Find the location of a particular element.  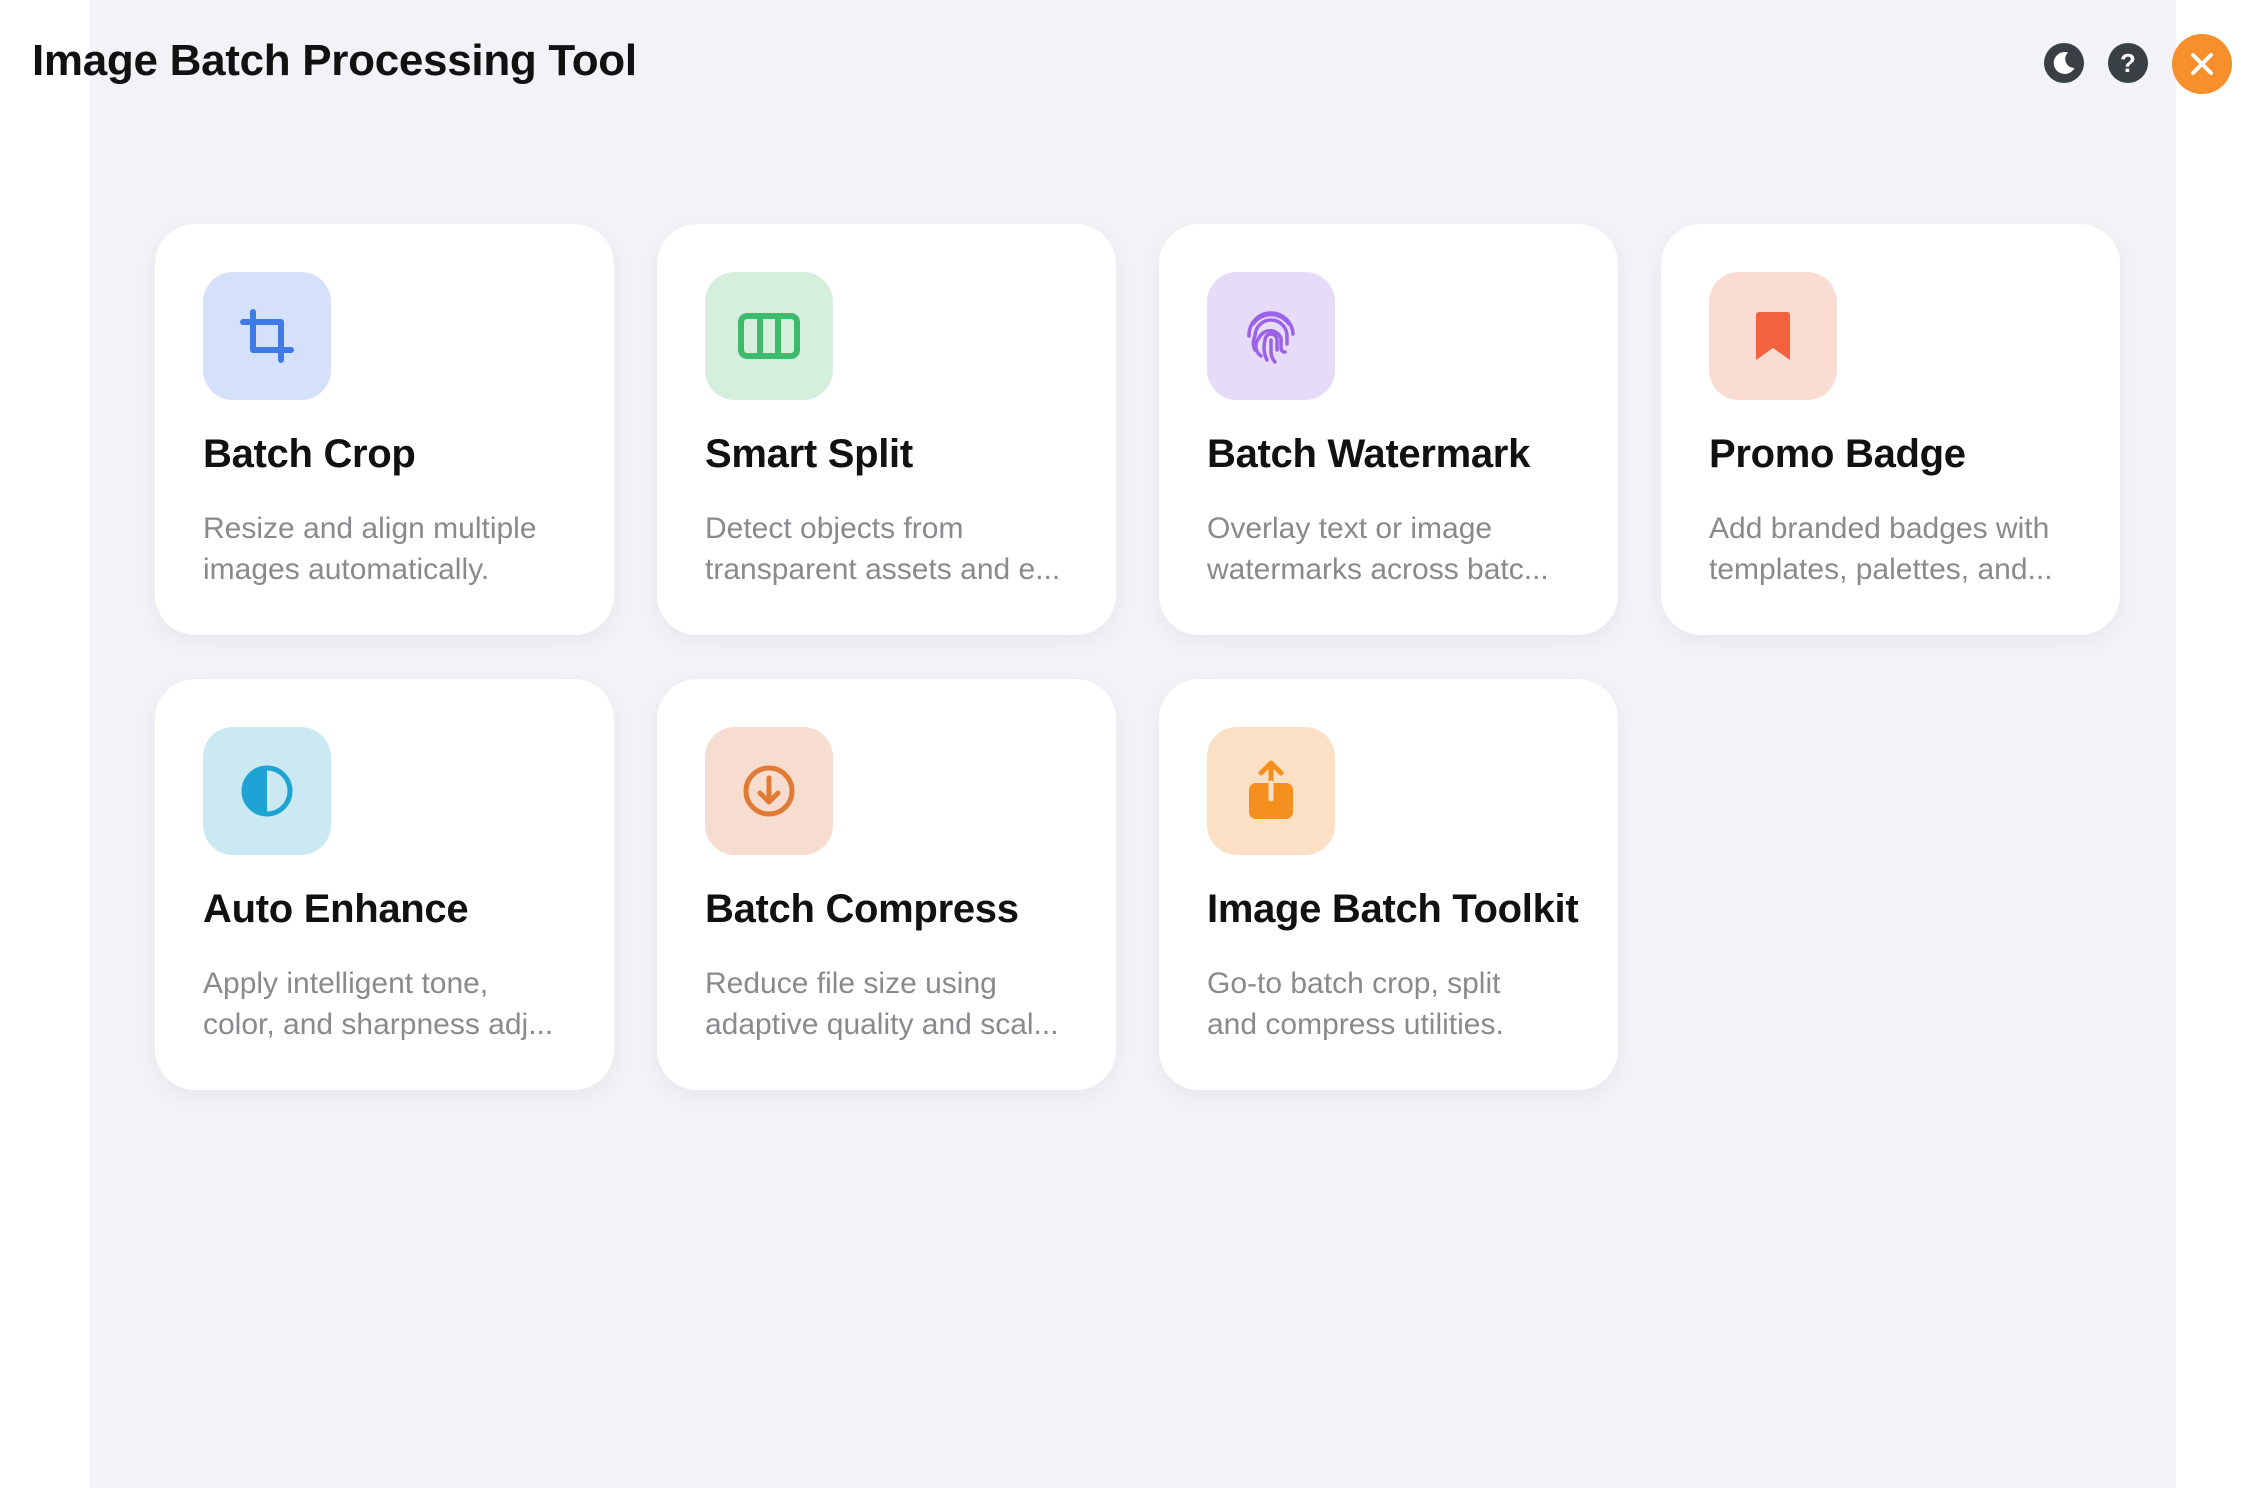

tool-description-line: Apply intelligent tone, is located at coordinates (346, 983).